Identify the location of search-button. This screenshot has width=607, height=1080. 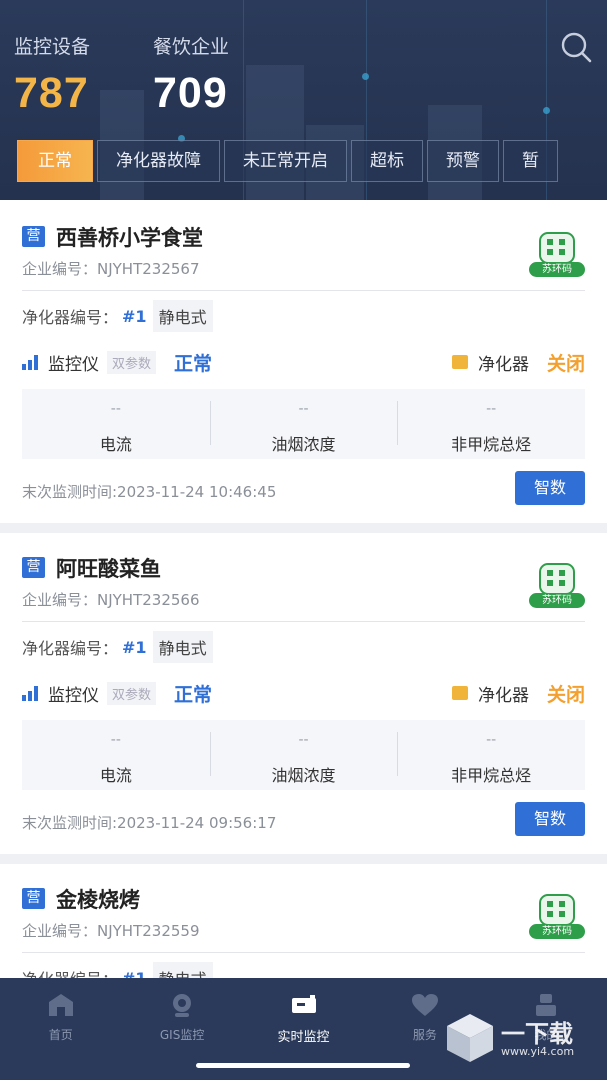
(576, 48).